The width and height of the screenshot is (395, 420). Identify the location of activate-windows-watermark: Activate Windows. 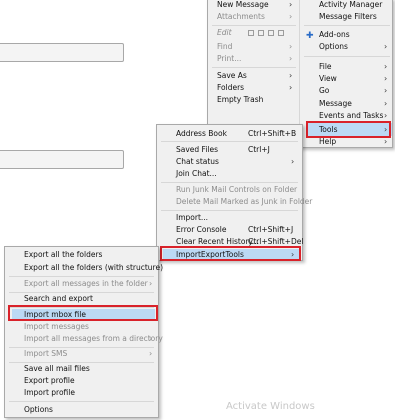
(270, 406).